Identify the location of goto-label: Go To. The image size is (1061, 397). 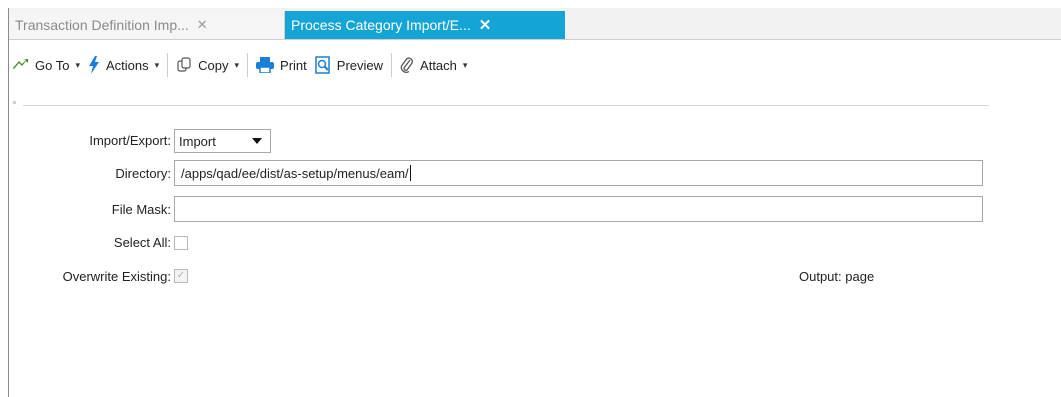
(52, 65).